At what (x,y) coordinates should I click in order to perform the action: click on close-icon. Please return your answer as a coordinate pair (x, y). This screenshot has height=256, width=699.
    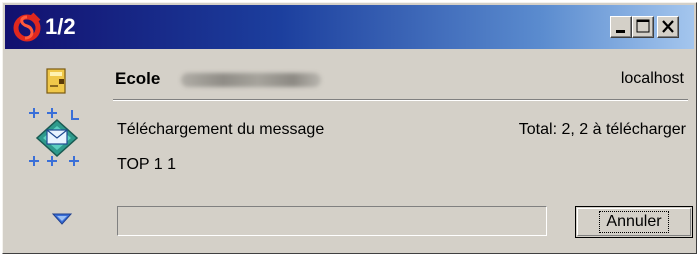
    Looking at the image, I should click on (668, 26).